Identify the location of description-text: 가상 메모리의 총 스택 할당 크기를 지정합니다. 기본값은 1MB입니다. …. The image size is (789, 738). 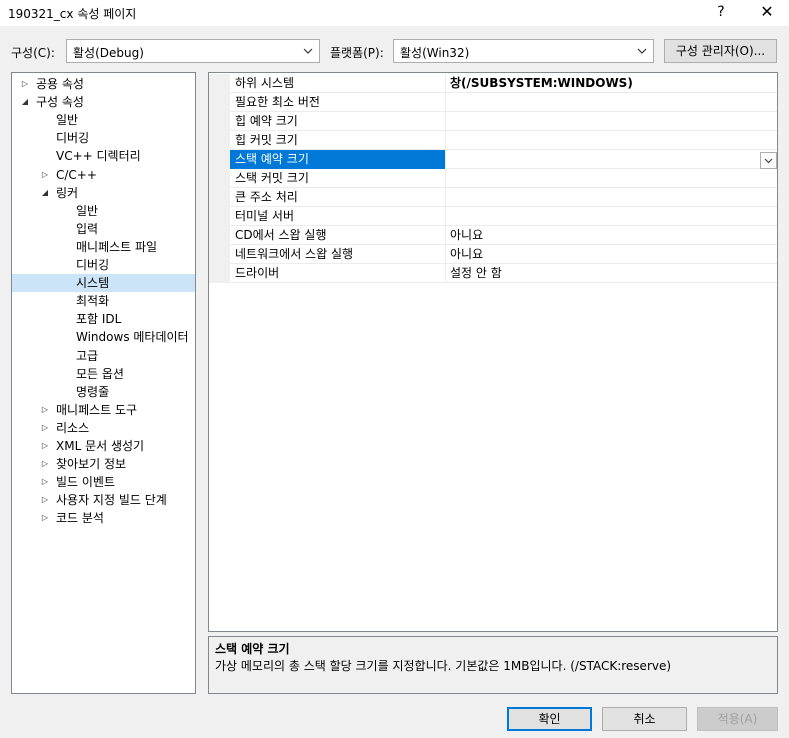
(443, 666).